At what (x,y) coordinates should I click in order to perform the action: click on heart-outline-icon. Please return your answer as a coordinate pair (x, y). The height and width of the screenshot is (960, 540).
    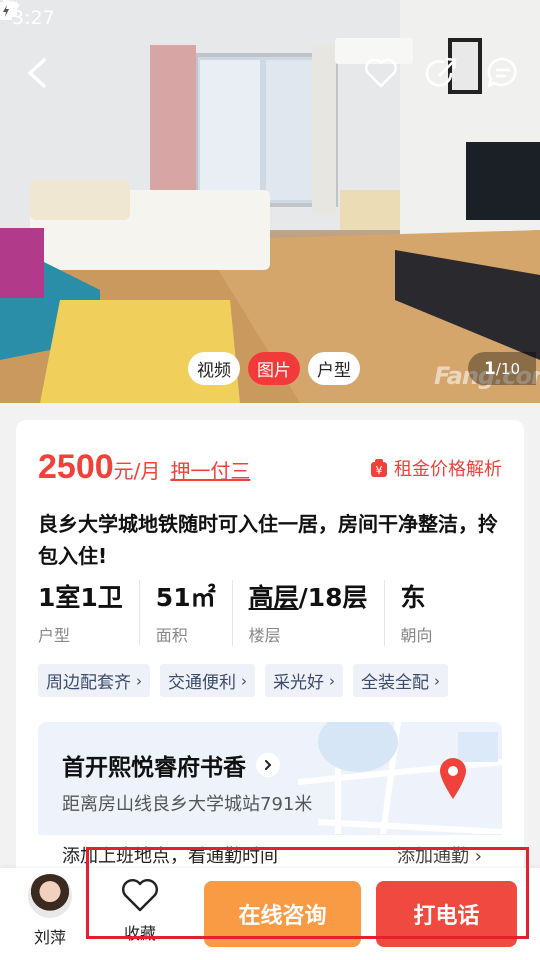
    Looking at the image, I should click on (140, 895).